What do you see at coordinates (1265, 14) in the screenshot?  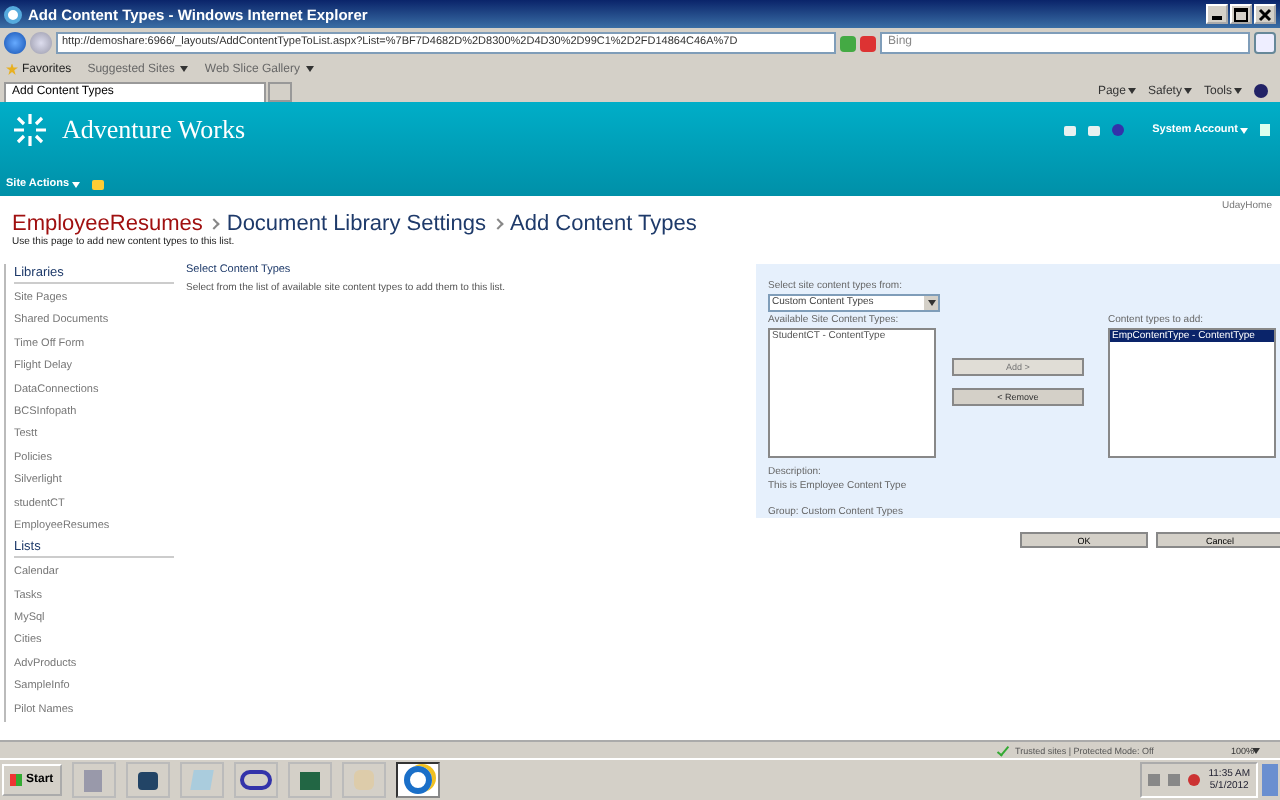 I see `close-button` at bounding box center [1265, 14].